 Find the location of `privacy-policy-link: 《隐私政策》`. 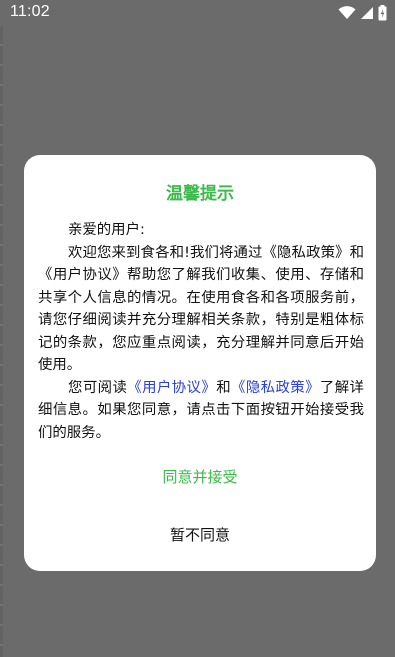

privacy-policy-link: 《隐私政策》 is located at coordinates (275, 388).